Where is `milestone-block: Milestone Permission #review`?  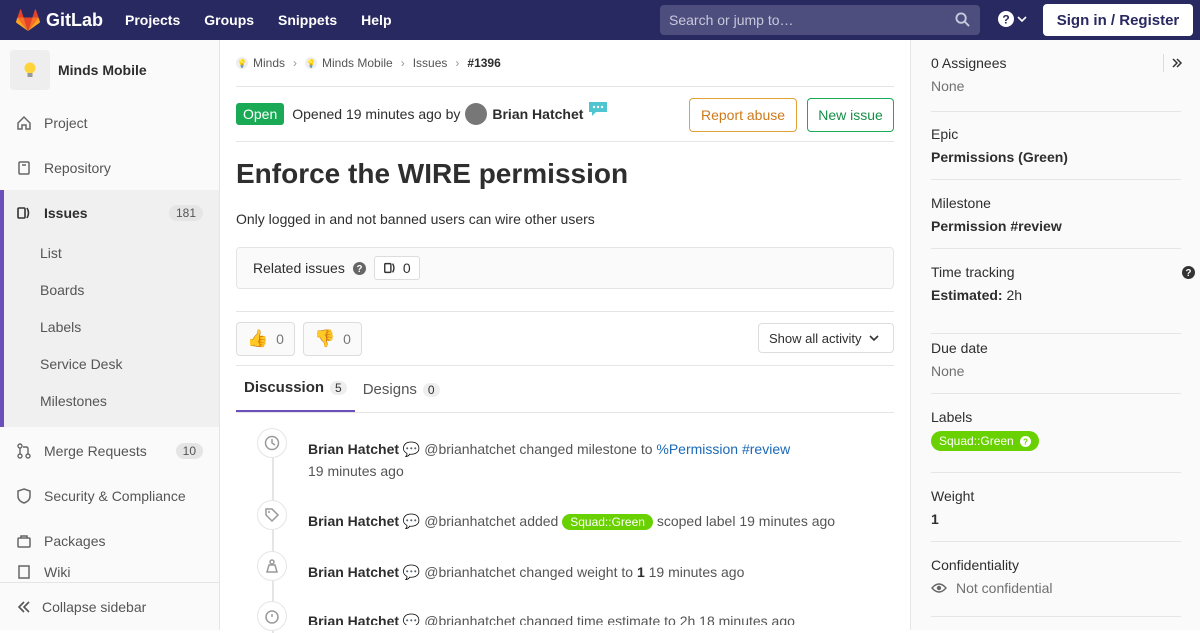
milestone-block: Milestone Permission #review is located at coordinates (1056, 222).